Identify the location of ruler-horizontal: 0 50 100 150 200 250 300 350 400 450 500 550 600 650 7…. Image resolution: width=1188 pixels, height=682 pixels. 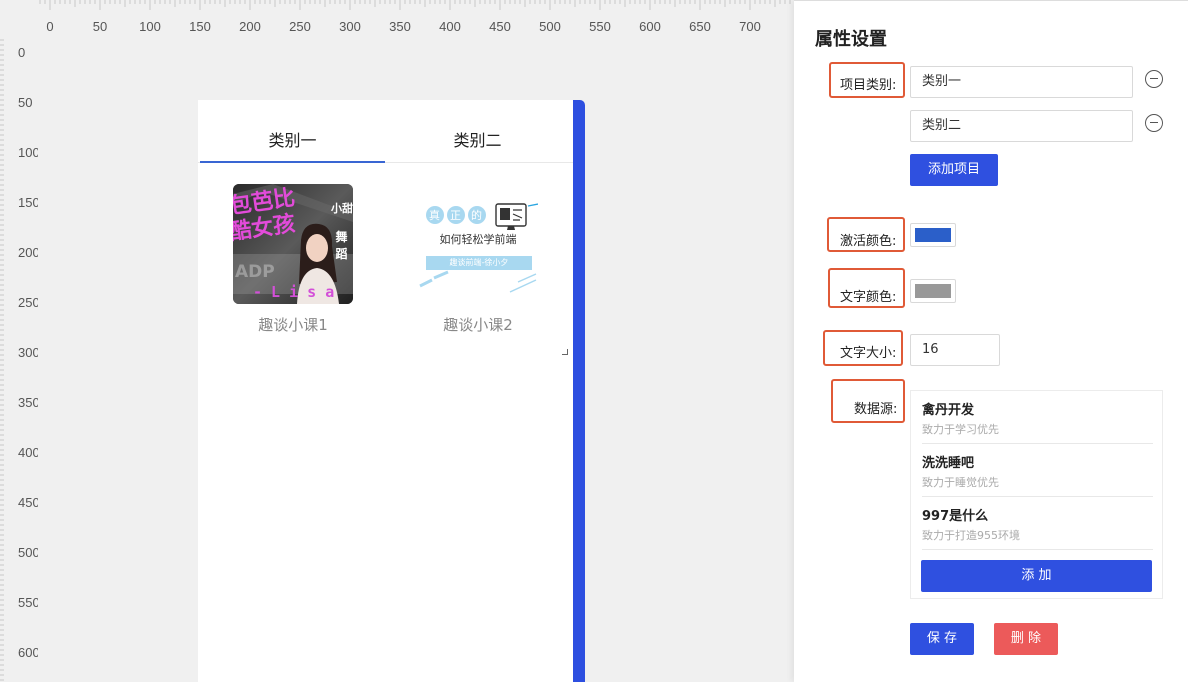
(397, 19).